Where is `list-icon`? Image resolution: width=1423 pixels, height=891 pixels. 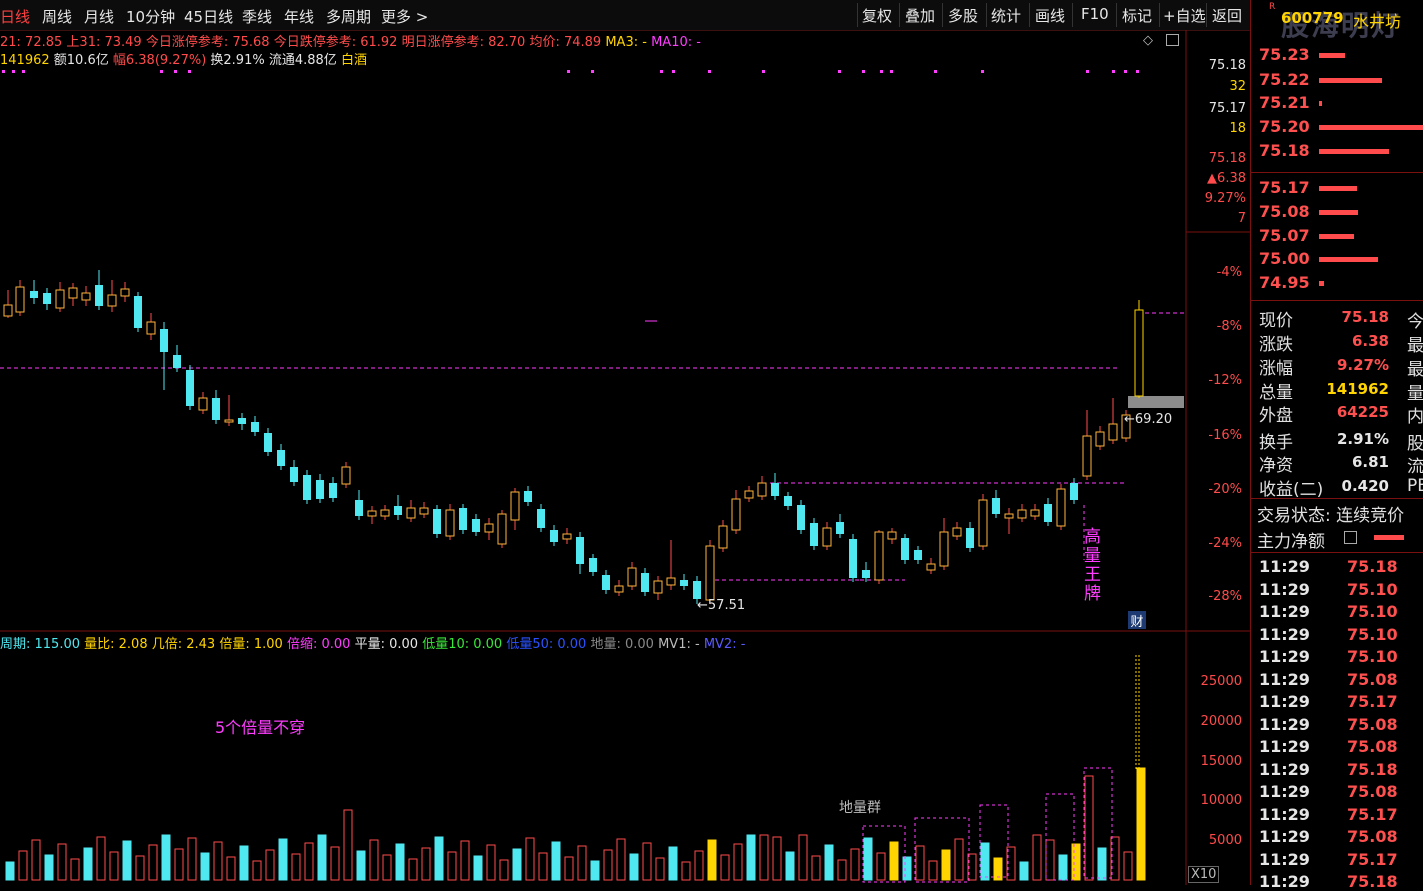 list-icon is located at coordinates (1350, 537).